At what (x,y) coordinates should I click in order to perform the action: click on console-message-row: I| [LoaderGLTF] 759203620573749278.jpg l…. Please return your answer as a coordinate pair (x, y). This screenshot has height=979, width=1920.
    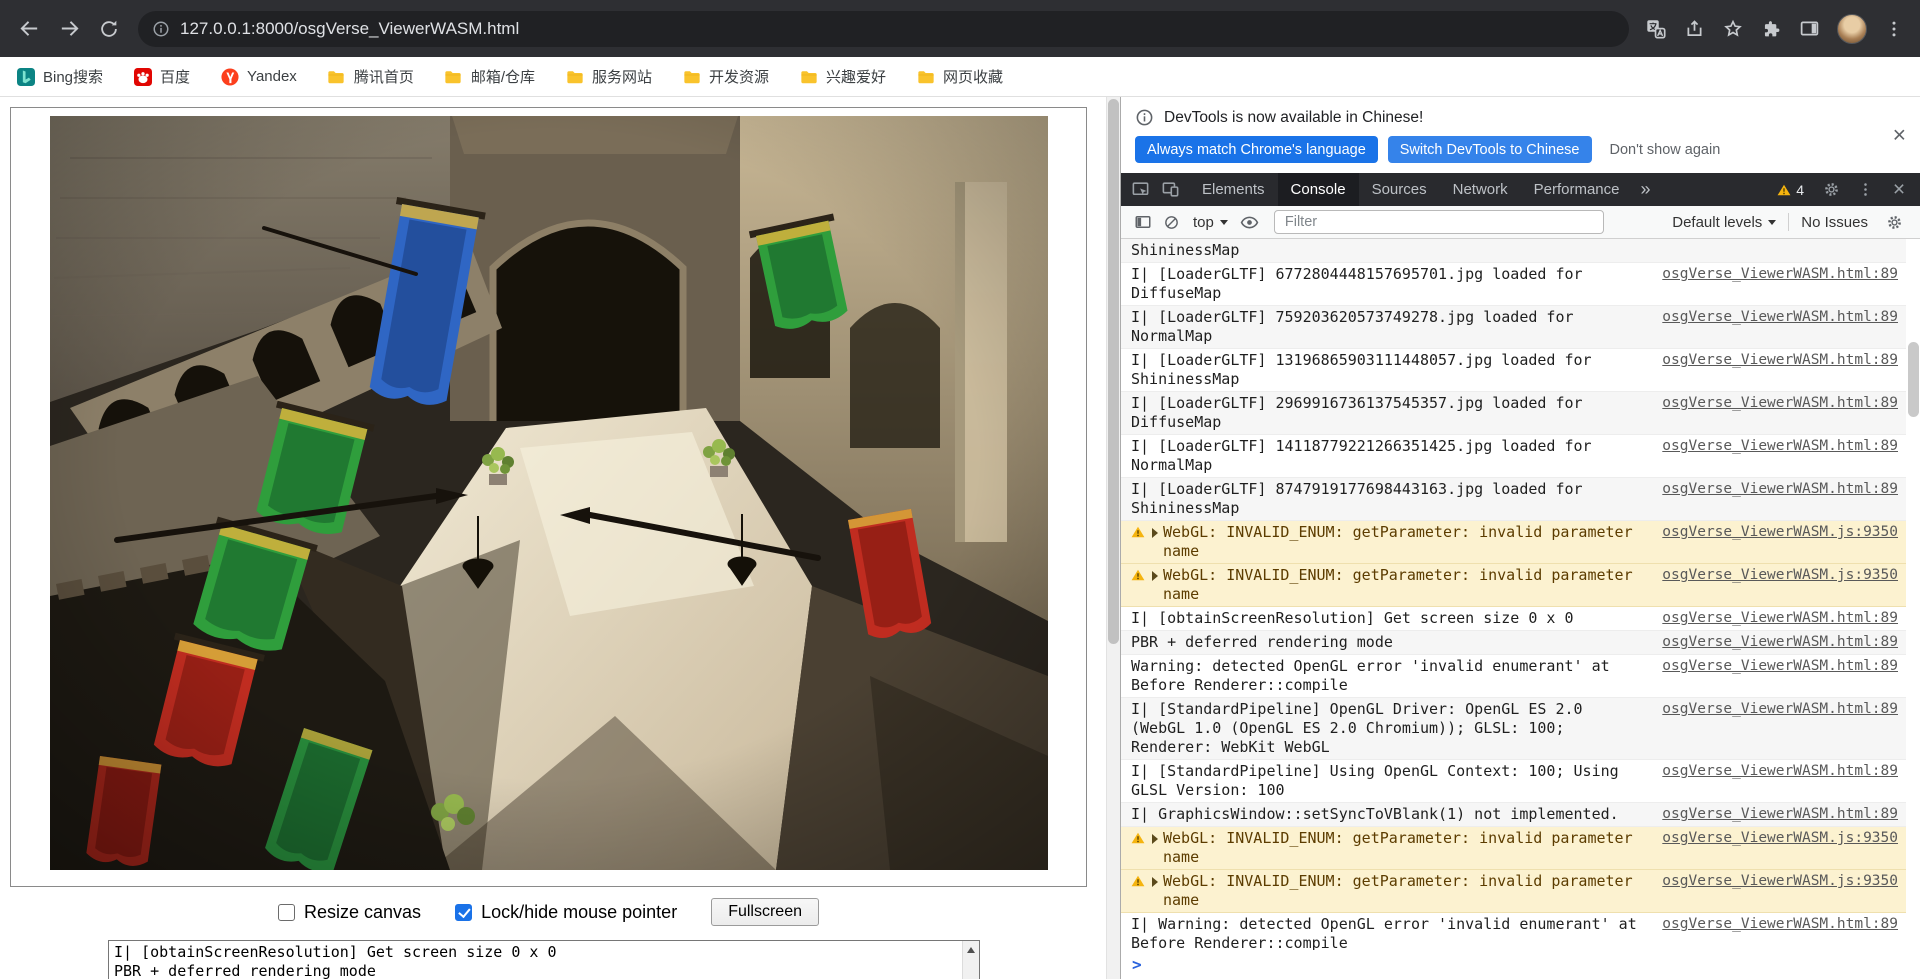
    Looking at the image, I should click on (1513, 327).